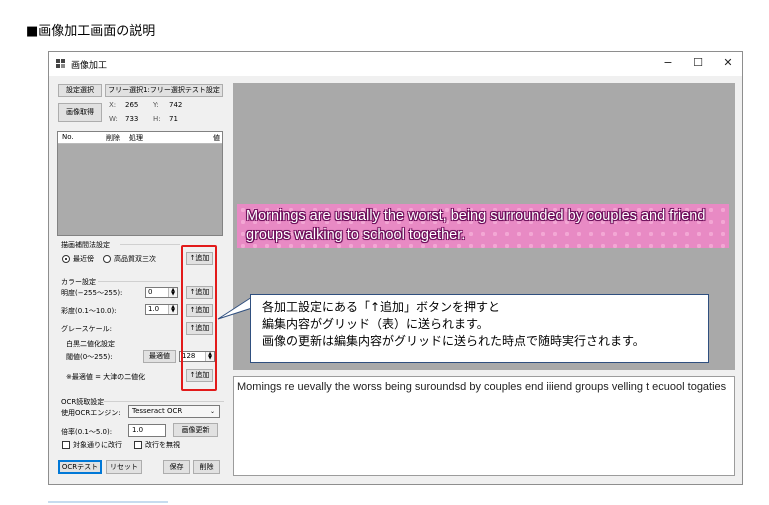  I want to click on ocr-engine-value: Tesseract OCR, so click(157, 411).